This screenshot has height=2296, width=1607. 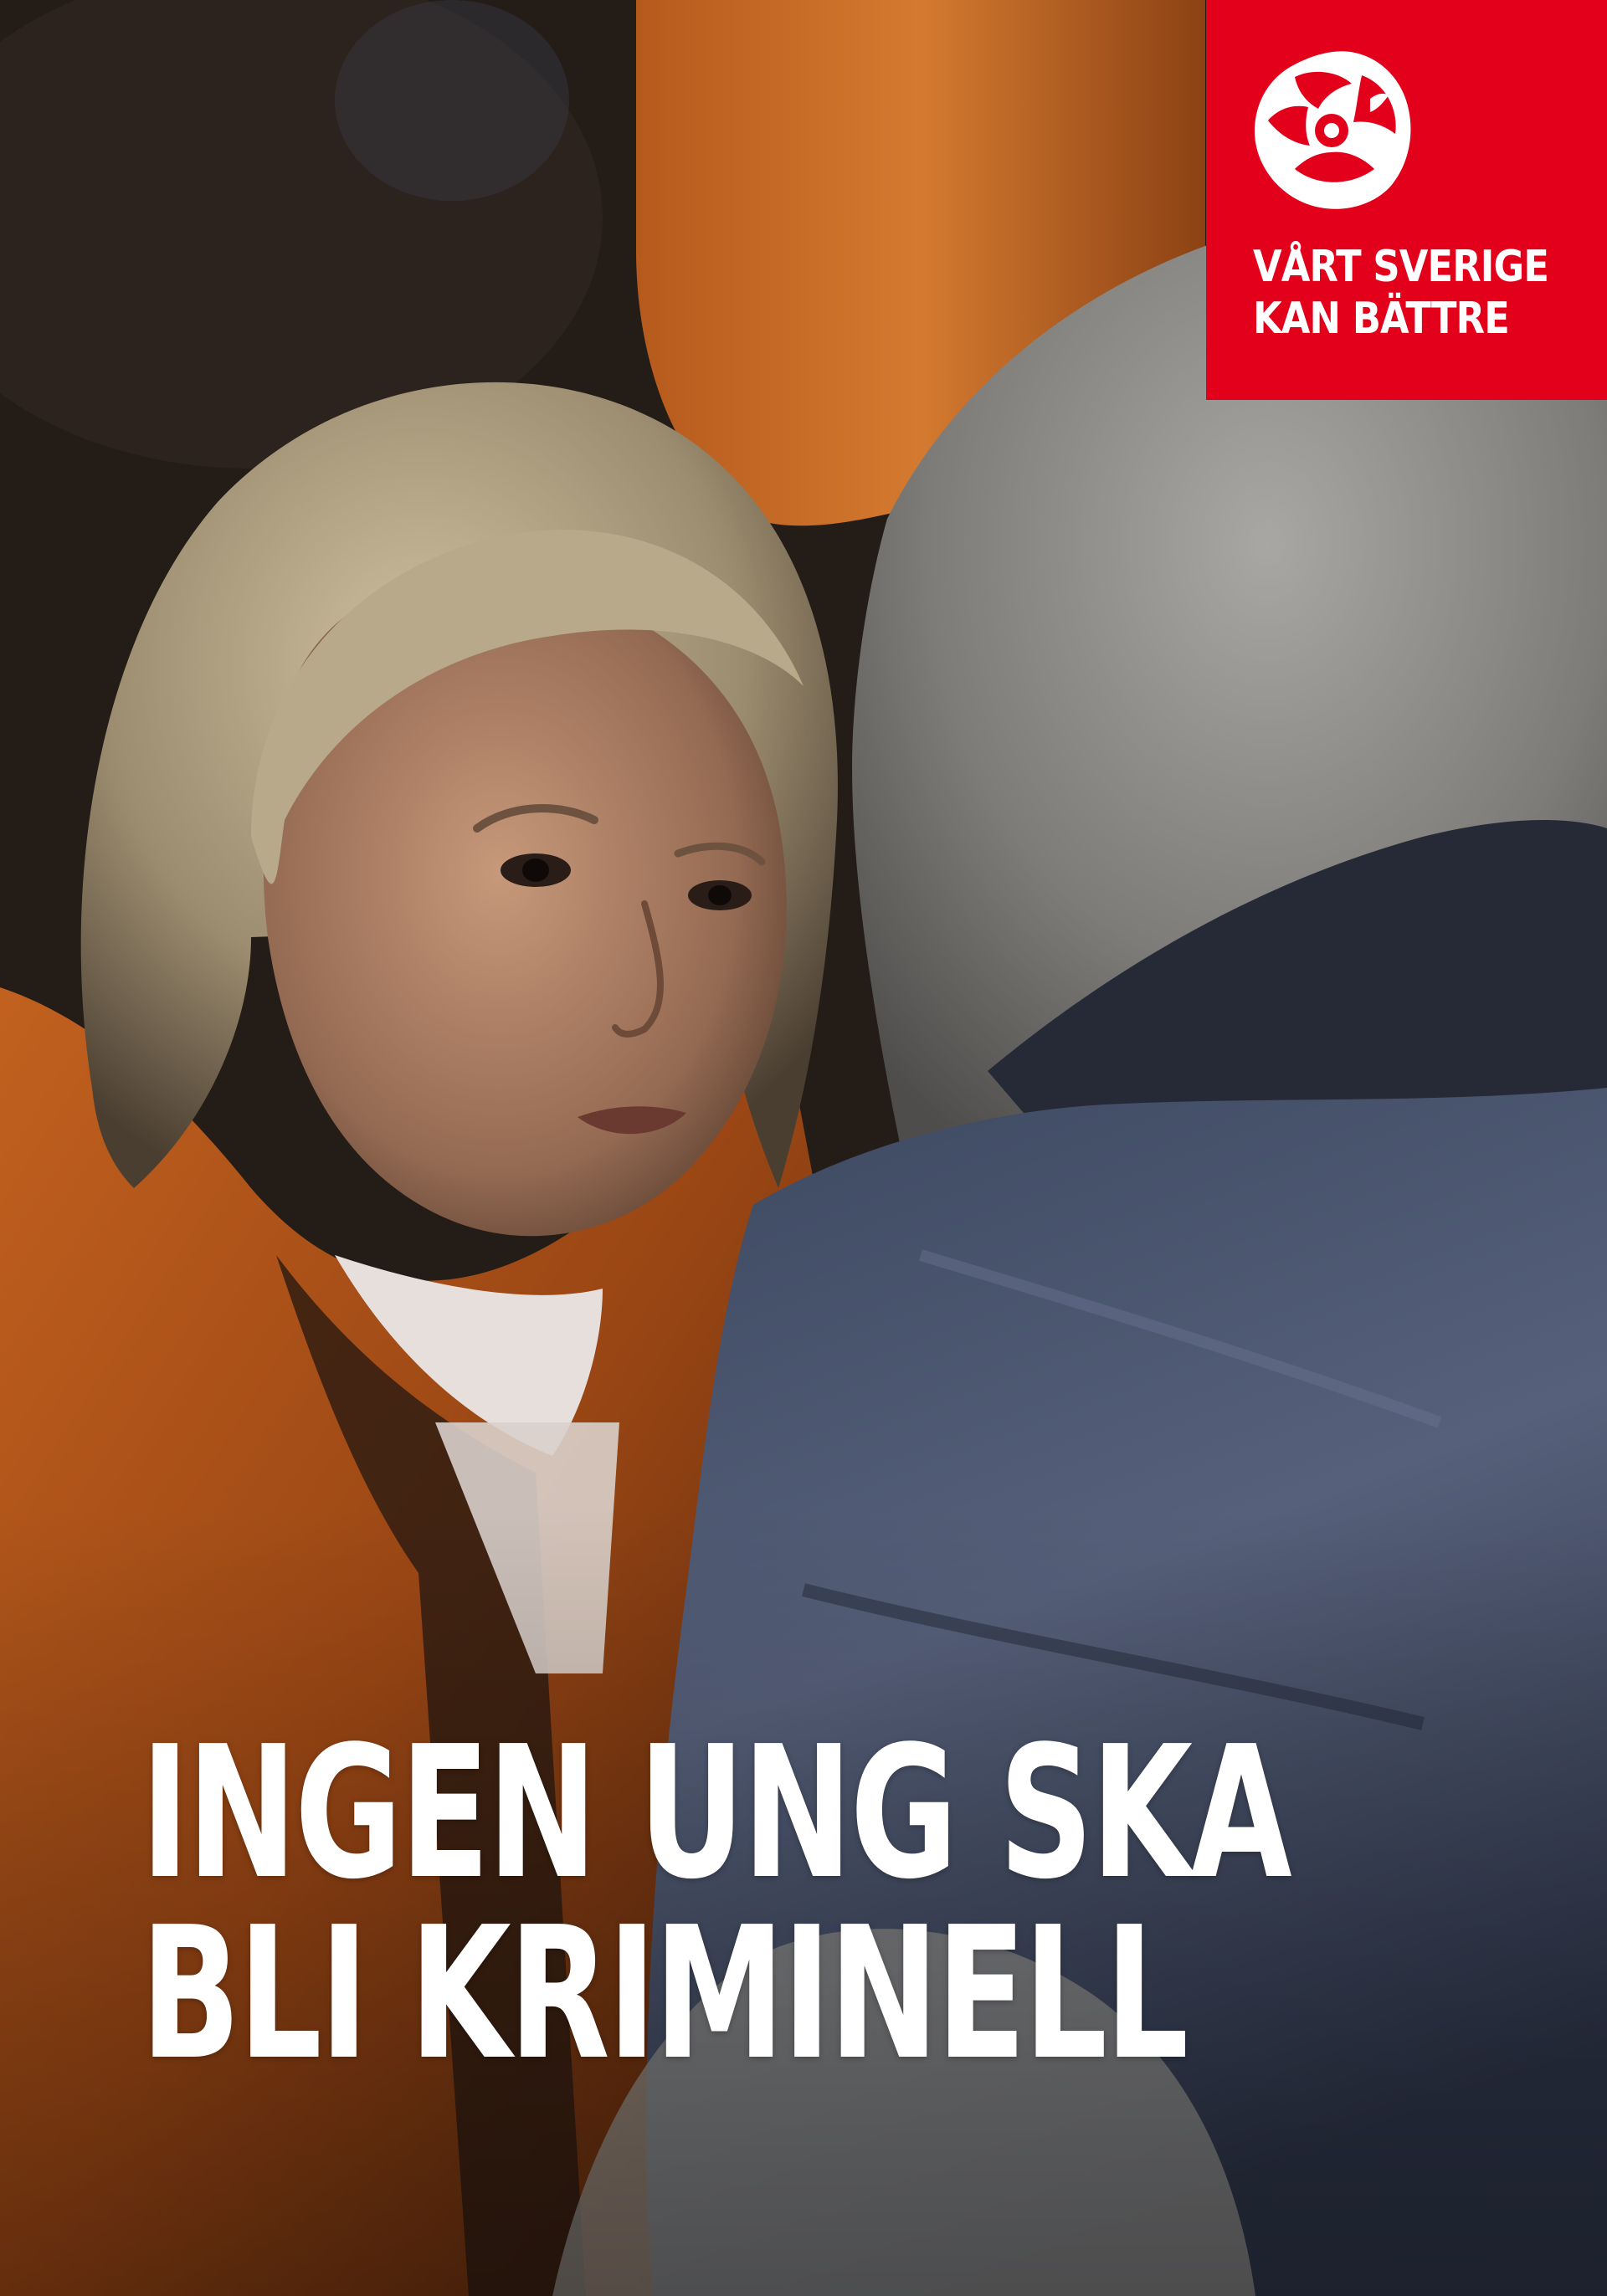 What do you see at coordinates (1401, 293) in the screenshot?
I see `badge-slogan: VÅRT SVERIGE KAN BÄTTRE` at bounding box center [1401, 293].